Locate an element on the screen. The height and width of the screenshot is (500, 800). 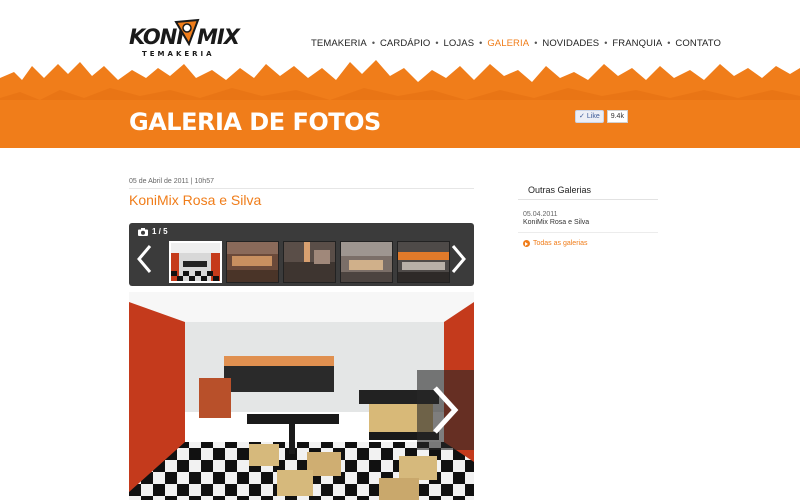
facebook-like-widget: ✓ Like 9.4k is located at coordinates (601, 116).